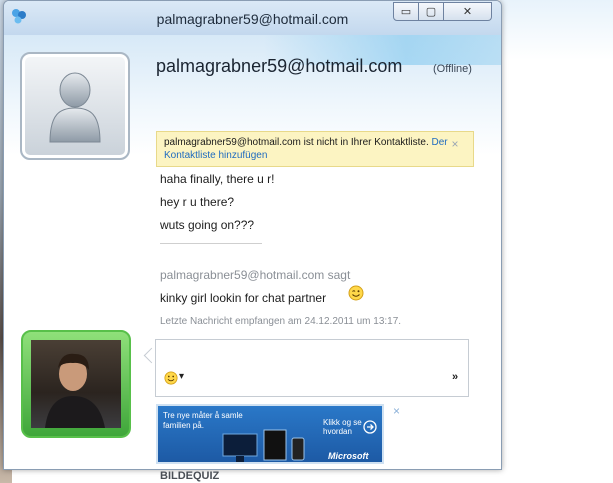 This screenshot has width=613, height=483. What do you see at coordinates (348, 456) in the screenshot?
I see `ad-brand: Microsoft` at bounding box center [348, 456].